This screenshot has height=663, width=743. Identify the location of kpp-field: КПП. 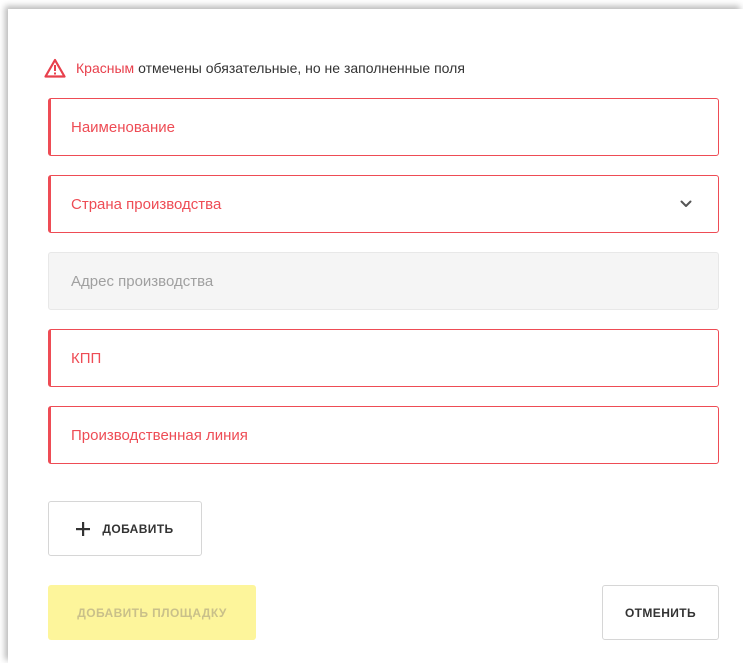
(383, 358).